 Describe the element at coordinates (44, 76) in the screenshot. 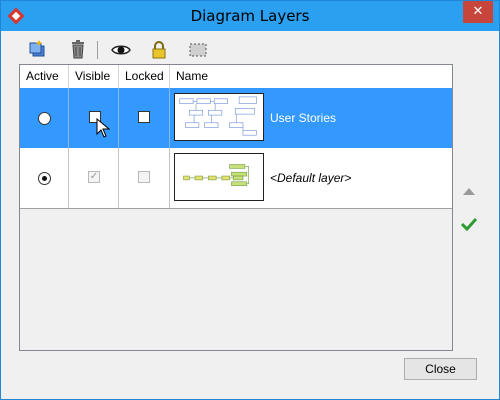

I see `column-header-active: Active` at that location.